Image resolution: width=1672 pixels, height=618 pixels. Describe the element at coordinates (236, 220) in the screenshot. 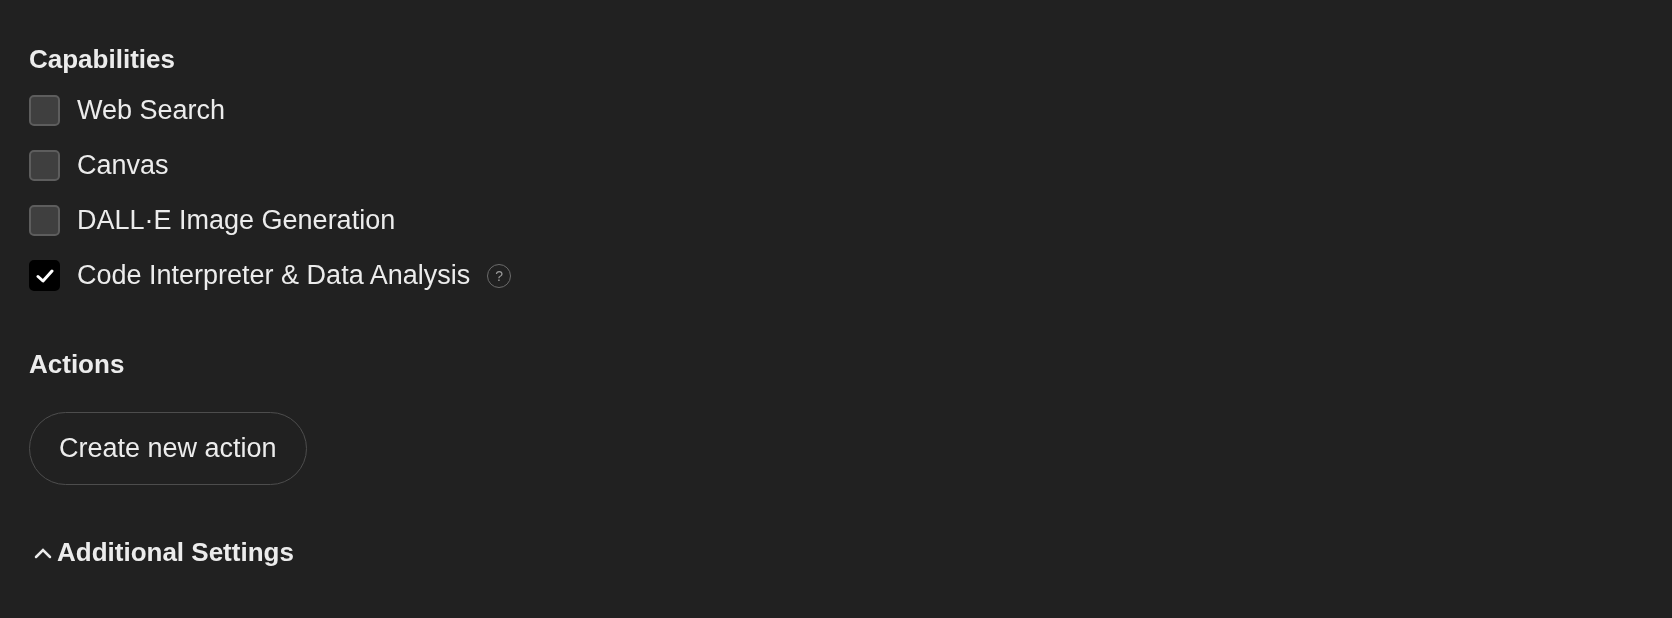

I see `checkbox-label: DALL·E Image Generation` at that location.